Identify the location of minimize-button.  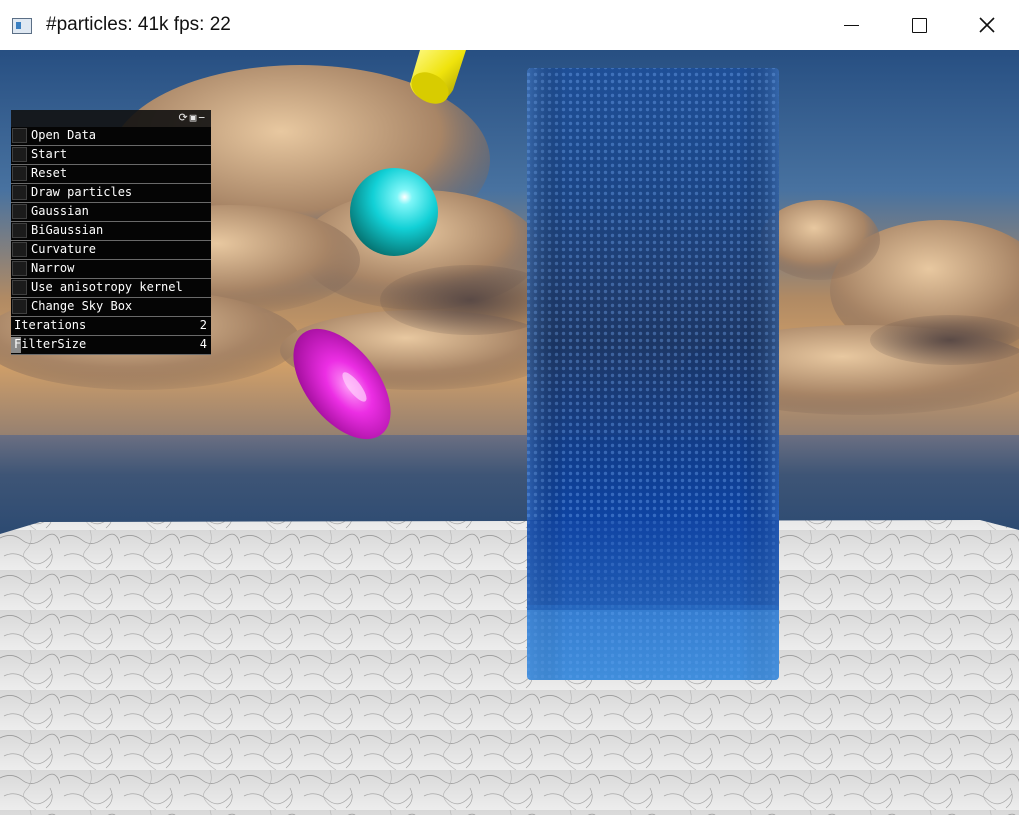
(851, 25).